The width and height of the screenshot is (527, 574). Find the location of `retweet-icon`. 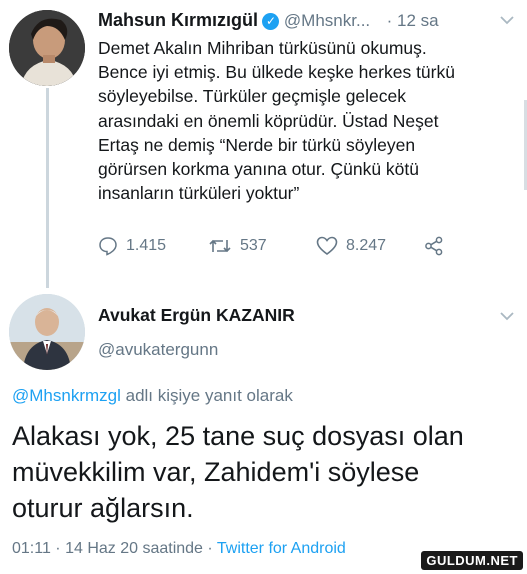

retweet-icon is located at coordinates (220, 246).